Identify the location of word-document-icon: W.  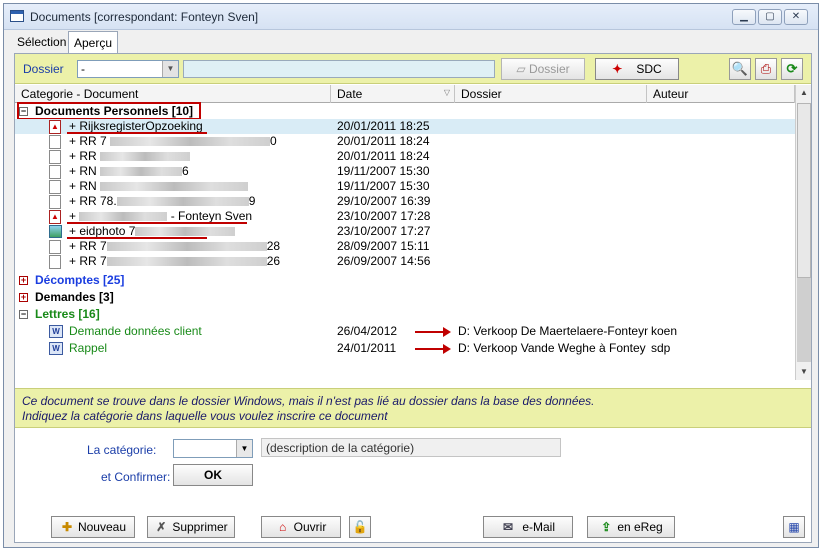
(56, 331).